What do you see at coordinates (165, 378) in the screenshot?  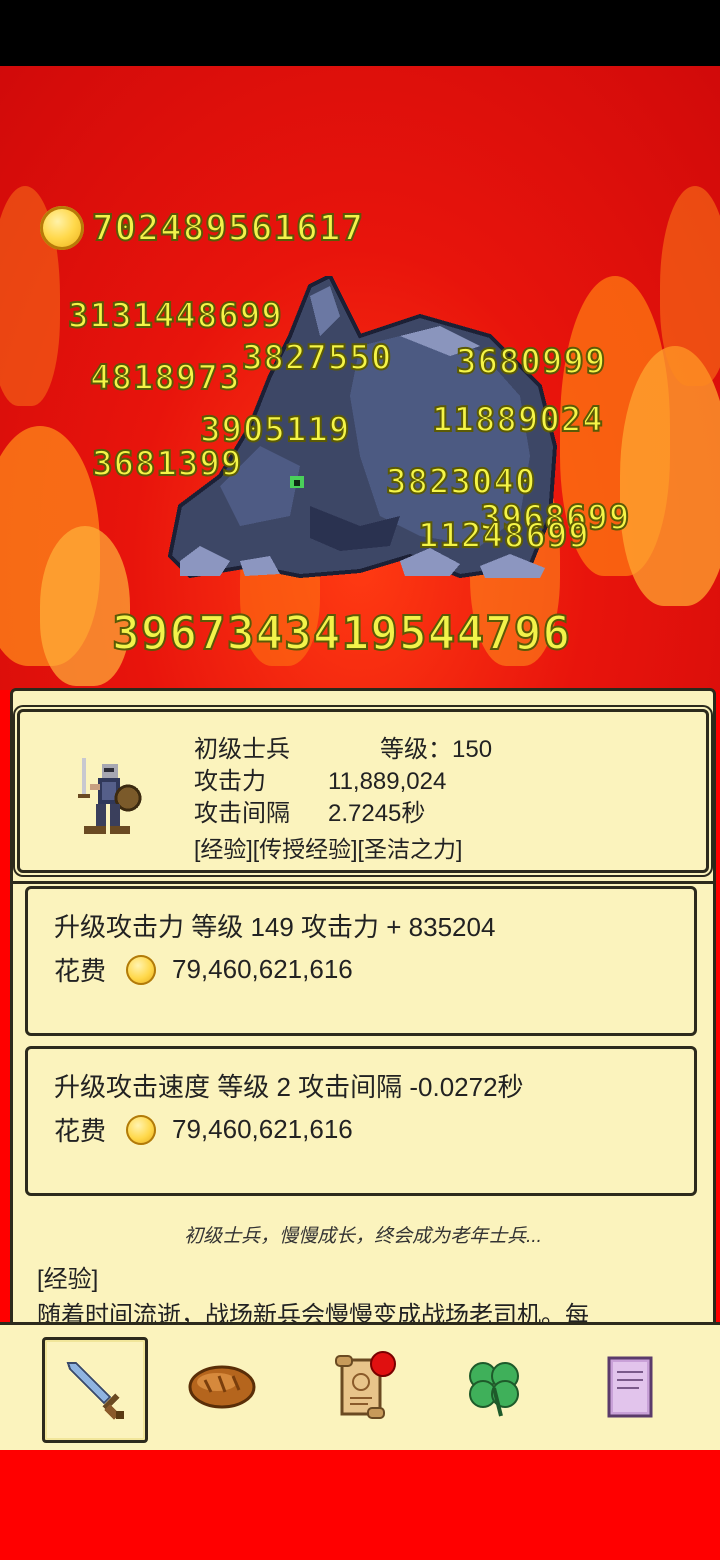 I see `damage-number: 4818973` at bounding box center [165, 378].